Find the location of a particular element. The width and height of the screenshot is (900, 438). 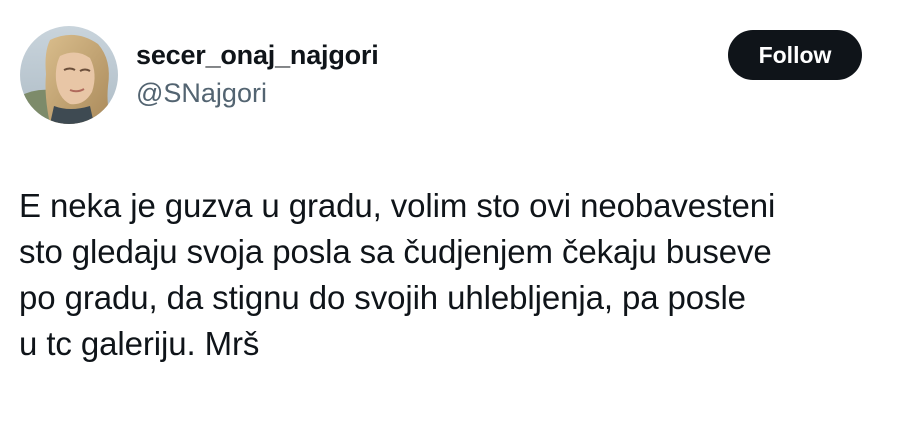

author-names: secer_onaj_najgori @SNajgori is located at coordinates (257, 74).